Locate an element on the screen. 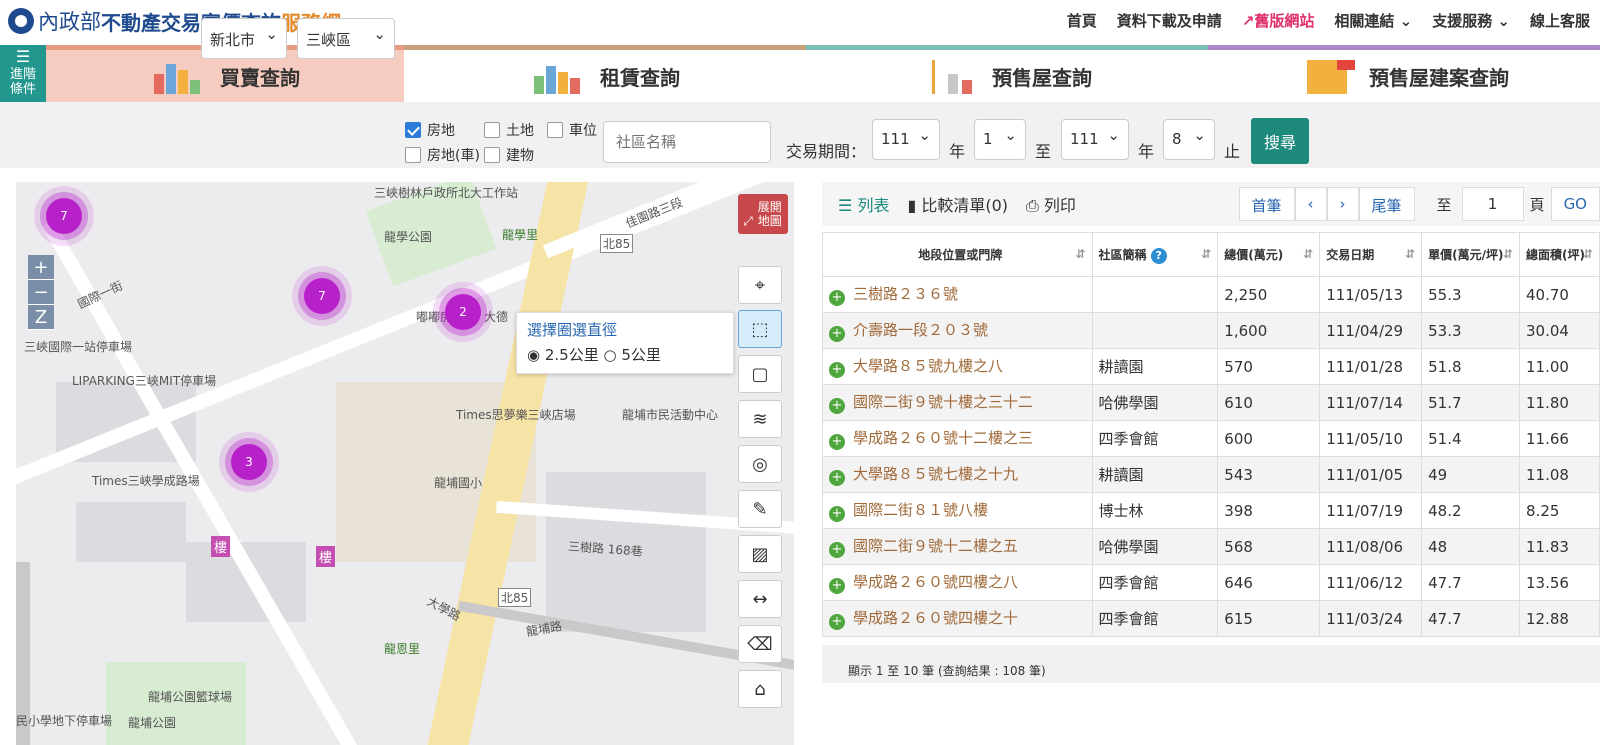  search-button: 搜尋 is located at coordinates (1280, 141).